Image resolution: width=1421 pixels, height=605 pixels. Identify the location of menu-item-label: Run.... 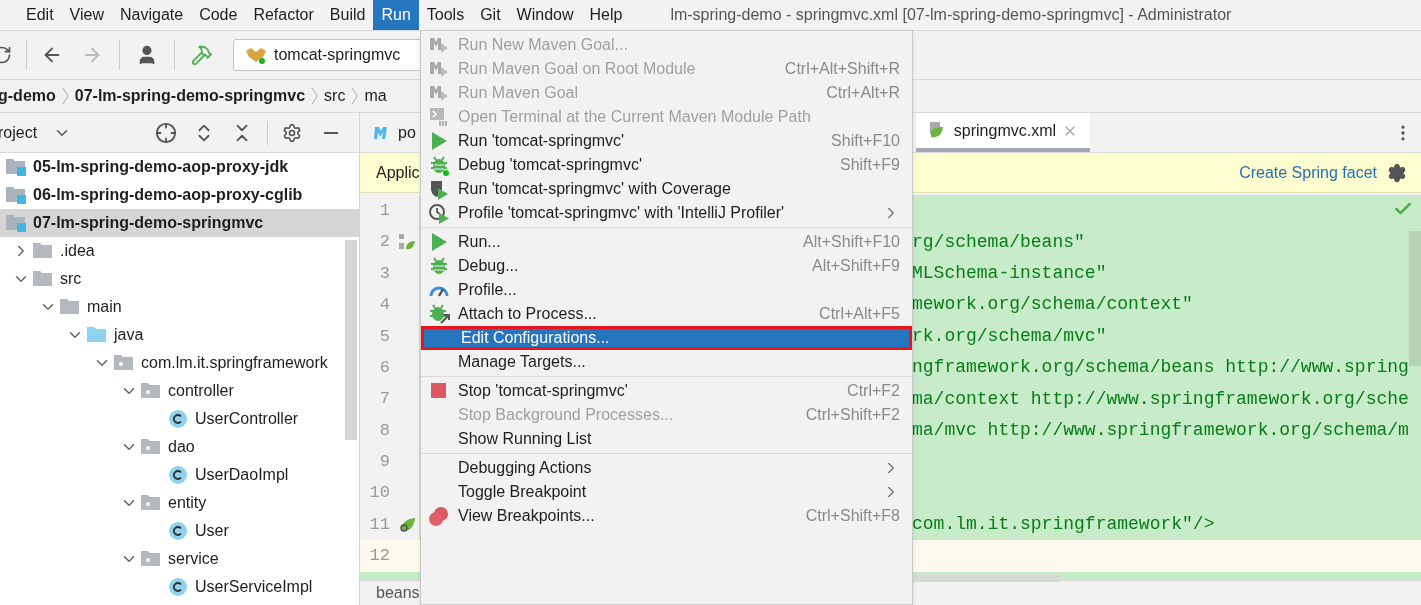
(479, 242).